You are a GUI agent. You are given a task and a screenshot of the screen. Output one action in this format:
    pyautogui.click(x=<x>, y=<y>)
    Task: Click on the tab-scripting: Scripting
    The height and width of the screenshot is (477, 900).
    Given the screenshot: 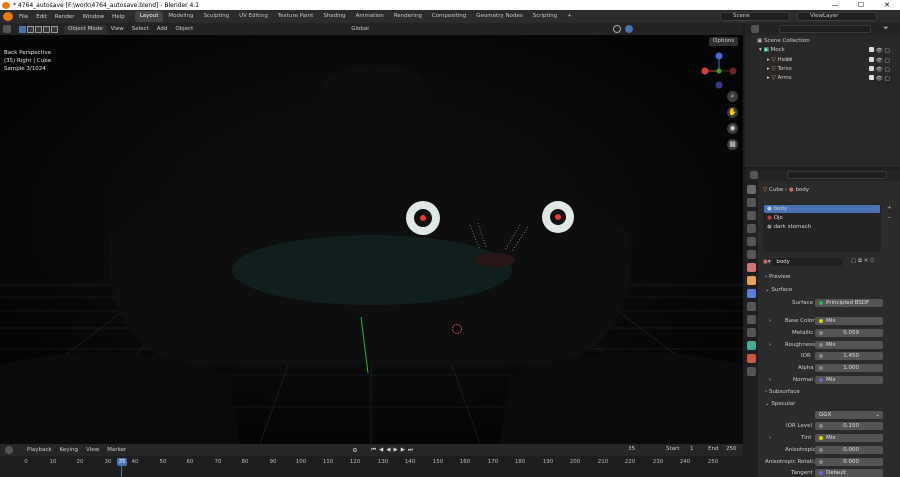 What is the action you would take?
    pyautogui.click(x=545, y=16)
    